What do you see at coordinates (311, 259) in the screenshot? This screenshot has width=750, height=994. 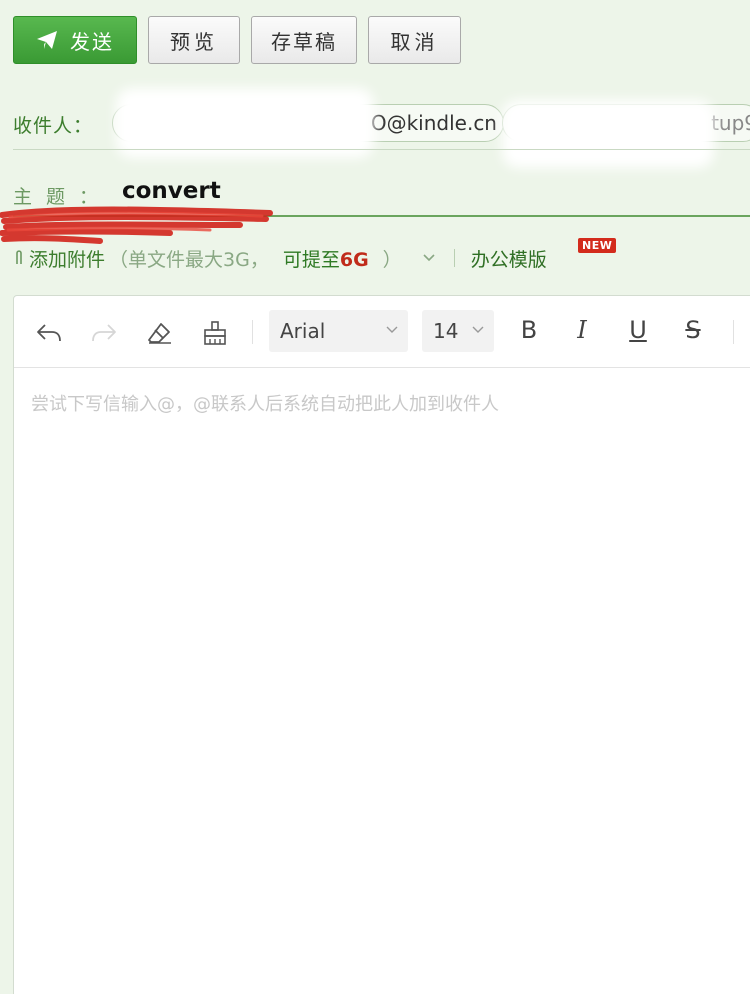 I see `upgrade-text: 可提至` at bounding box center [311, 259].